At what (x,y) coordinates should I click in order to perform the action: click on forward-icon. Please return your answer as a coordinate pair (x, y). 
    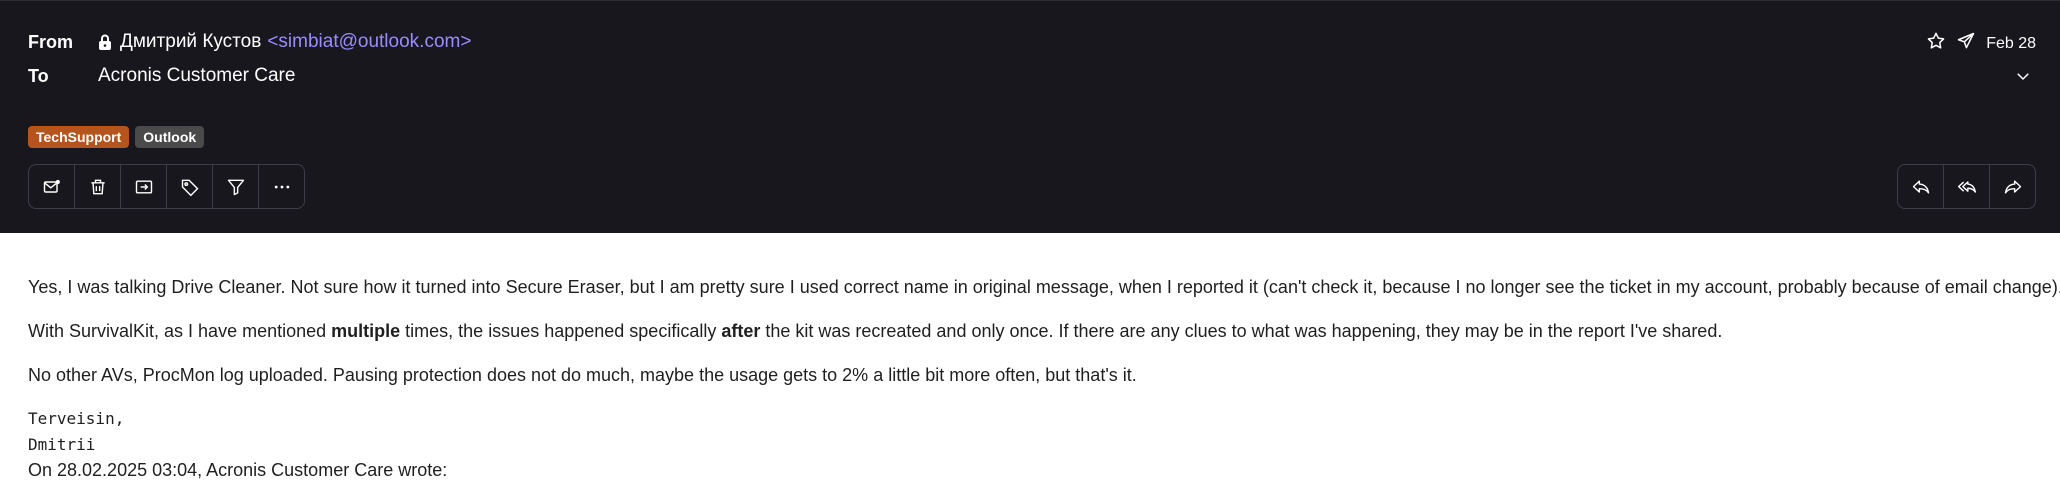
    Looking at the image, I should click on (2012, 186).